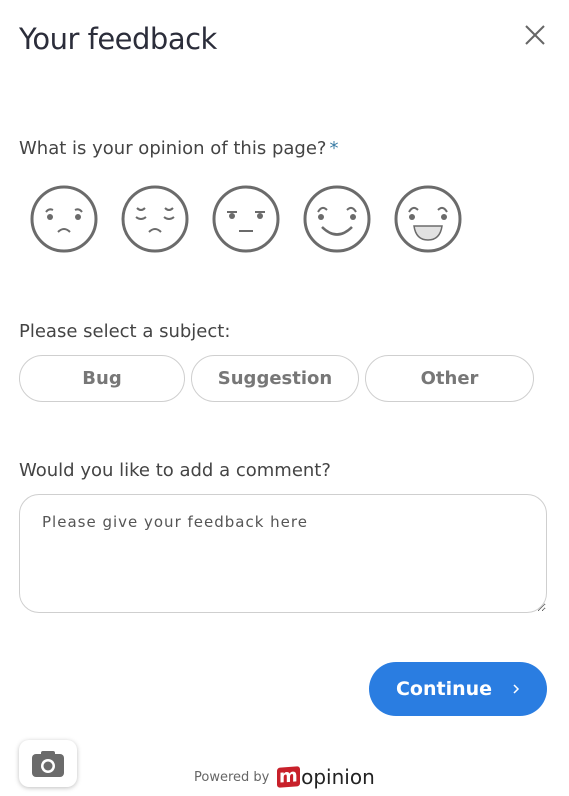 The width and height of the screenshot is (569, 796). I want to click on comment-question: Would you like to add a comment?, so click(175, 470).